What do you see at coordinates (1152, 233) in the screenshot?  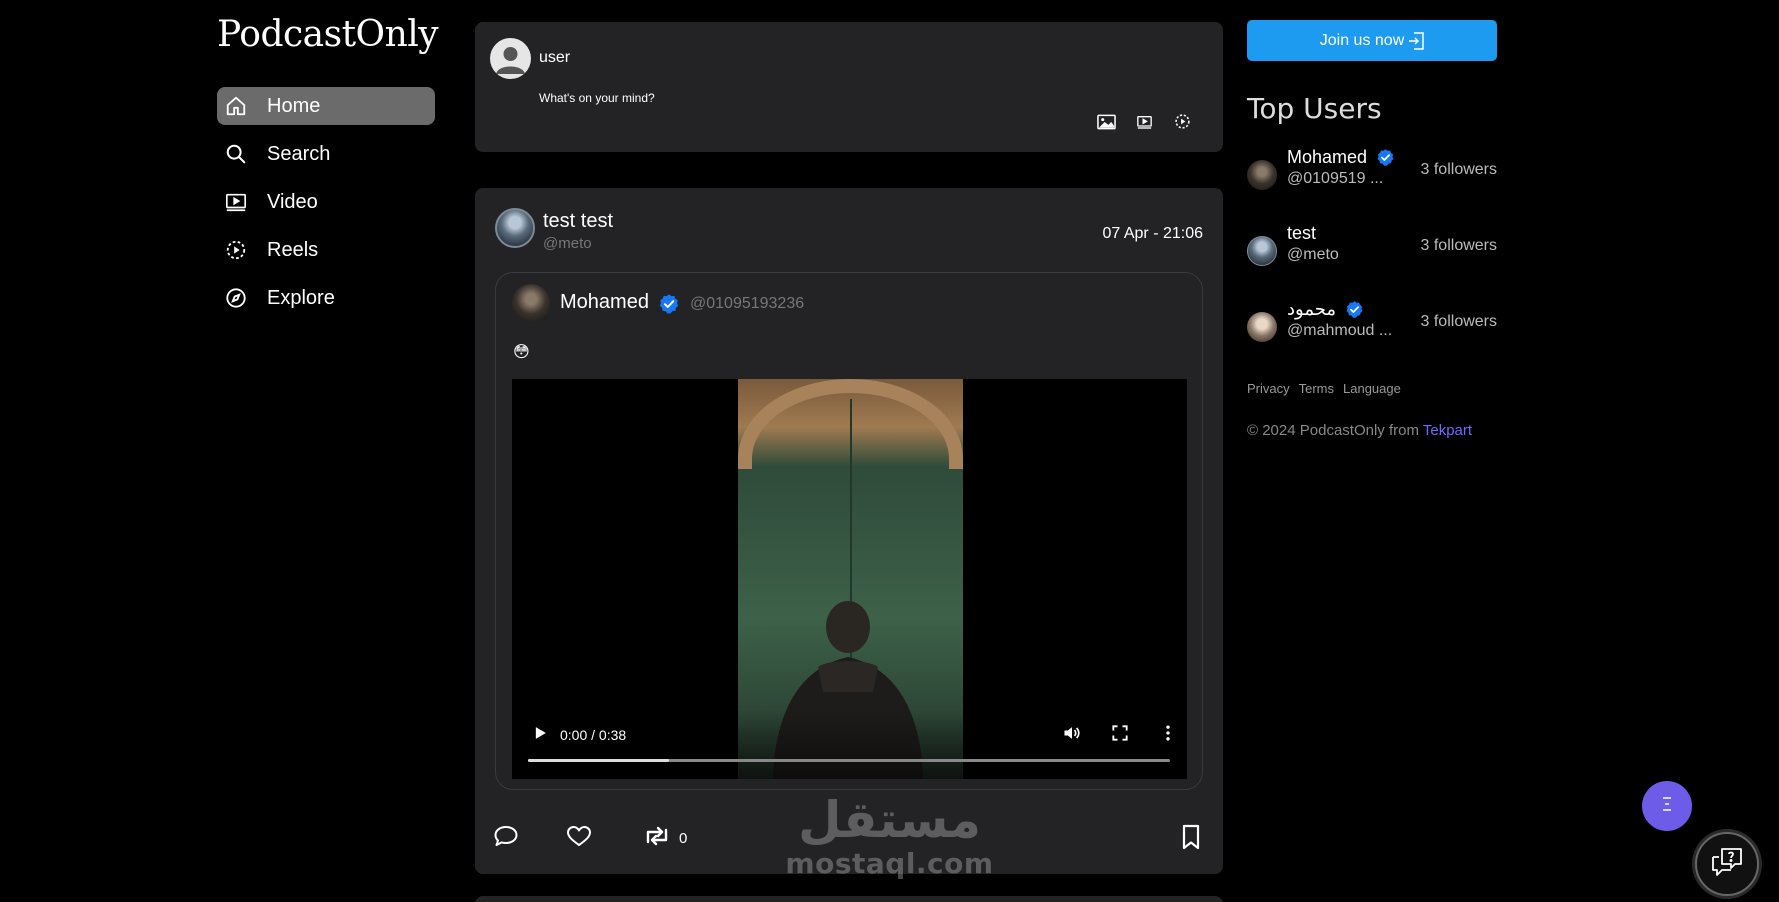 I see `post-timestamp: 07 Apr - 21:06` at bounding box center [1152, 233].